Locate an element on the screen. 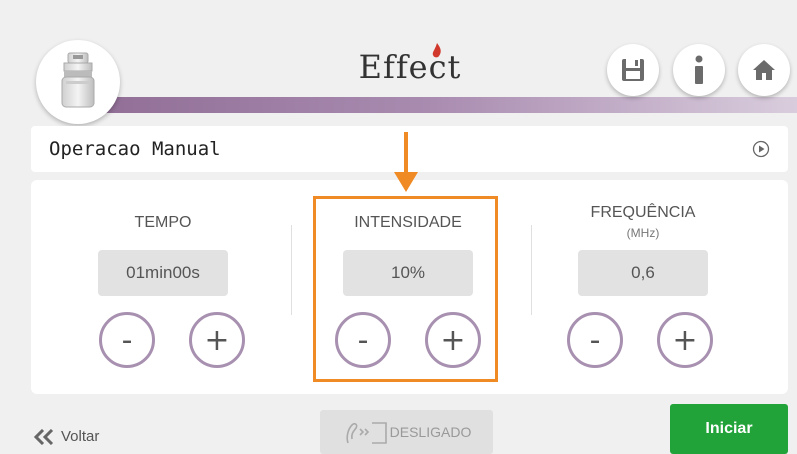 Image resolution: width=797 pixels, height=454 pixels. save-button is located at coordinates (633, 70).